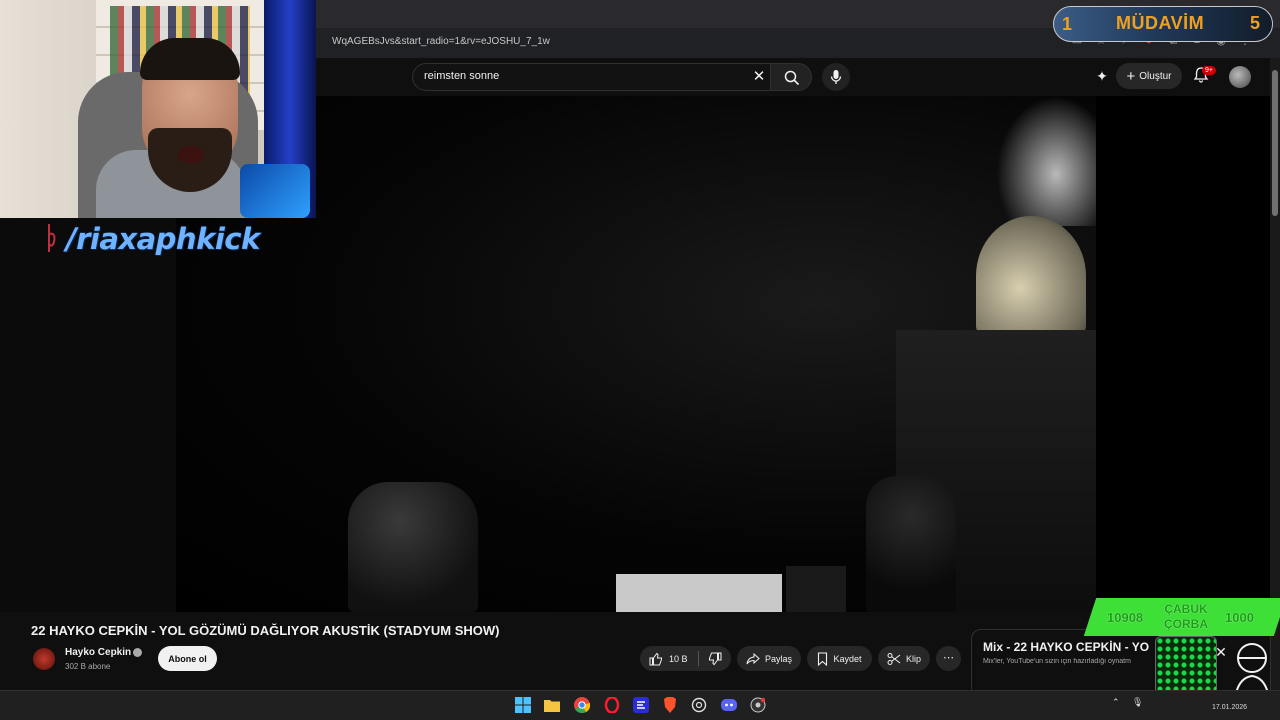 The image size is (1280, 720). Describe the element at coordinates (612, 705) in the screenshot. I see `opera-icon` at that location.